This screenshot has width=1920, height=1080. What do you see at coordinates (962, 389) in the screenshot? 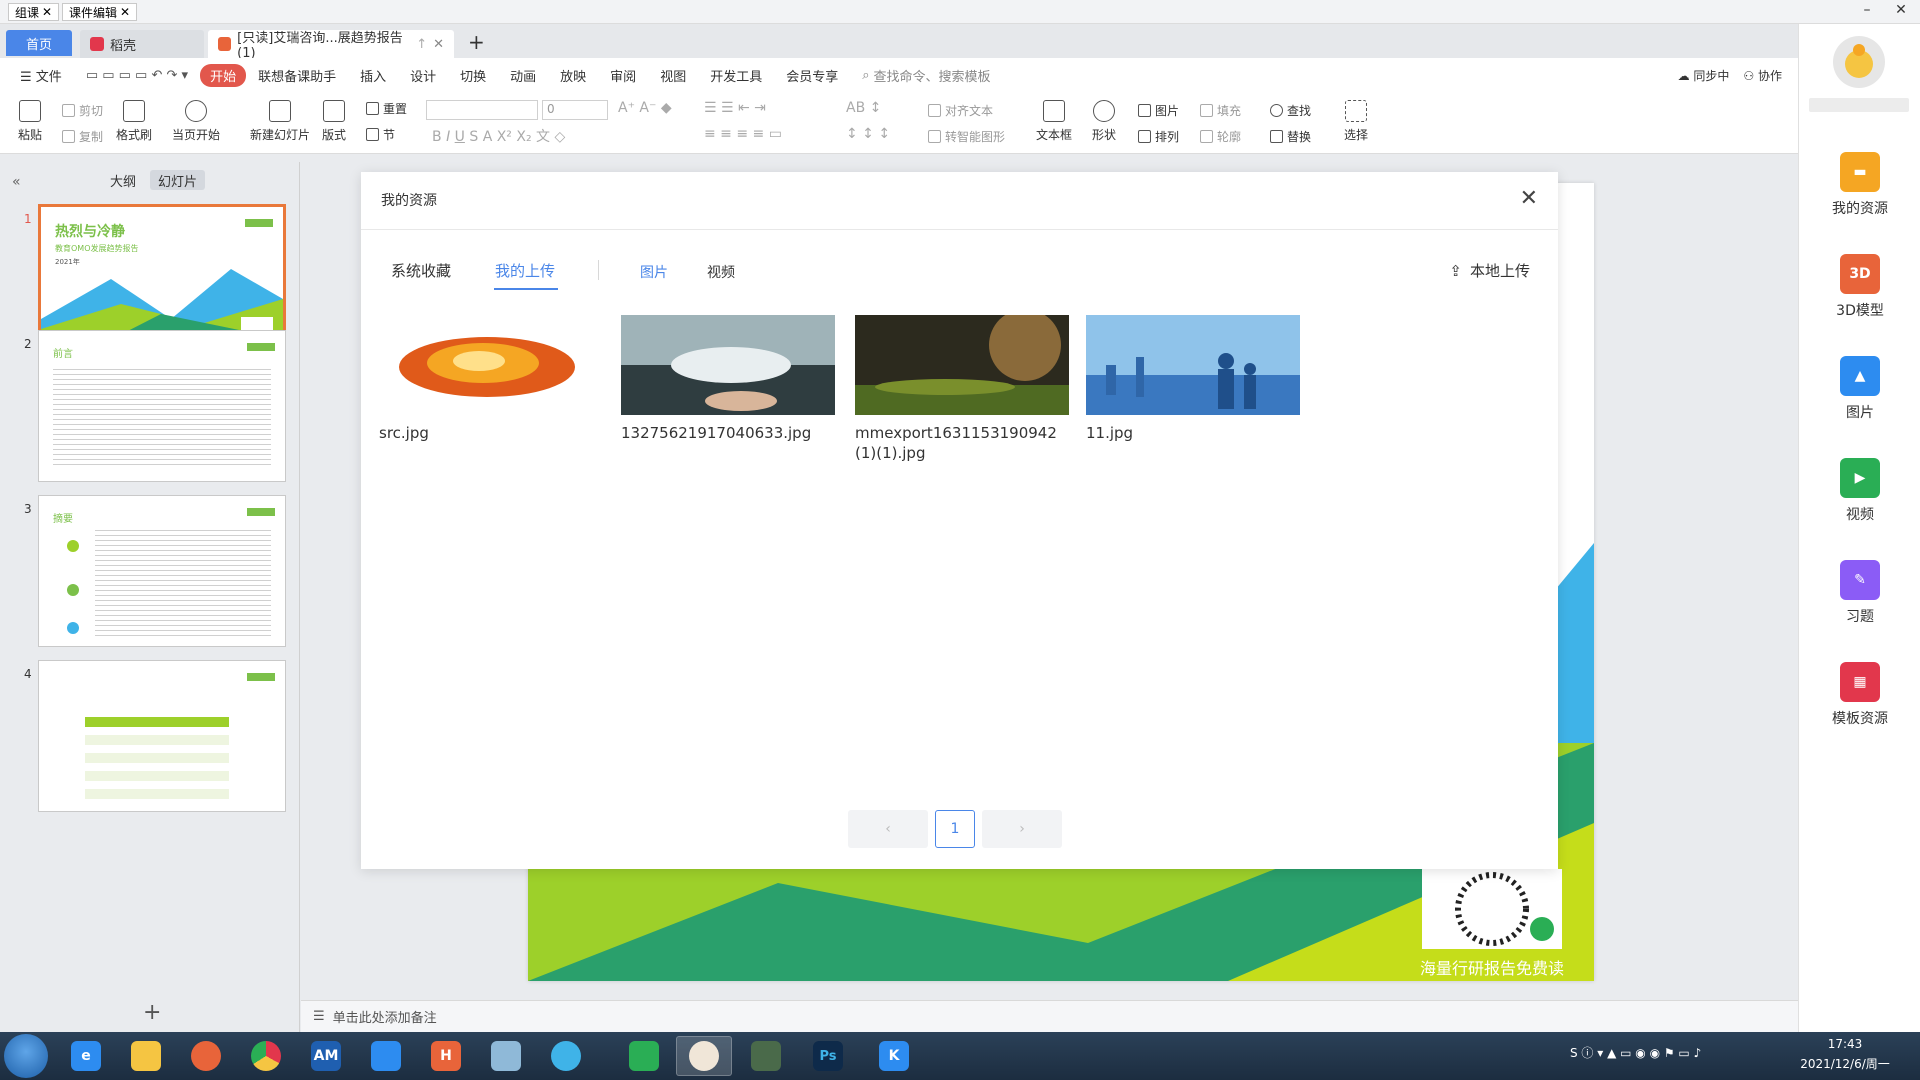
I see `asset-item: mmexport1631153190942(1)(1).jpg` at bounding box center [962, 389].